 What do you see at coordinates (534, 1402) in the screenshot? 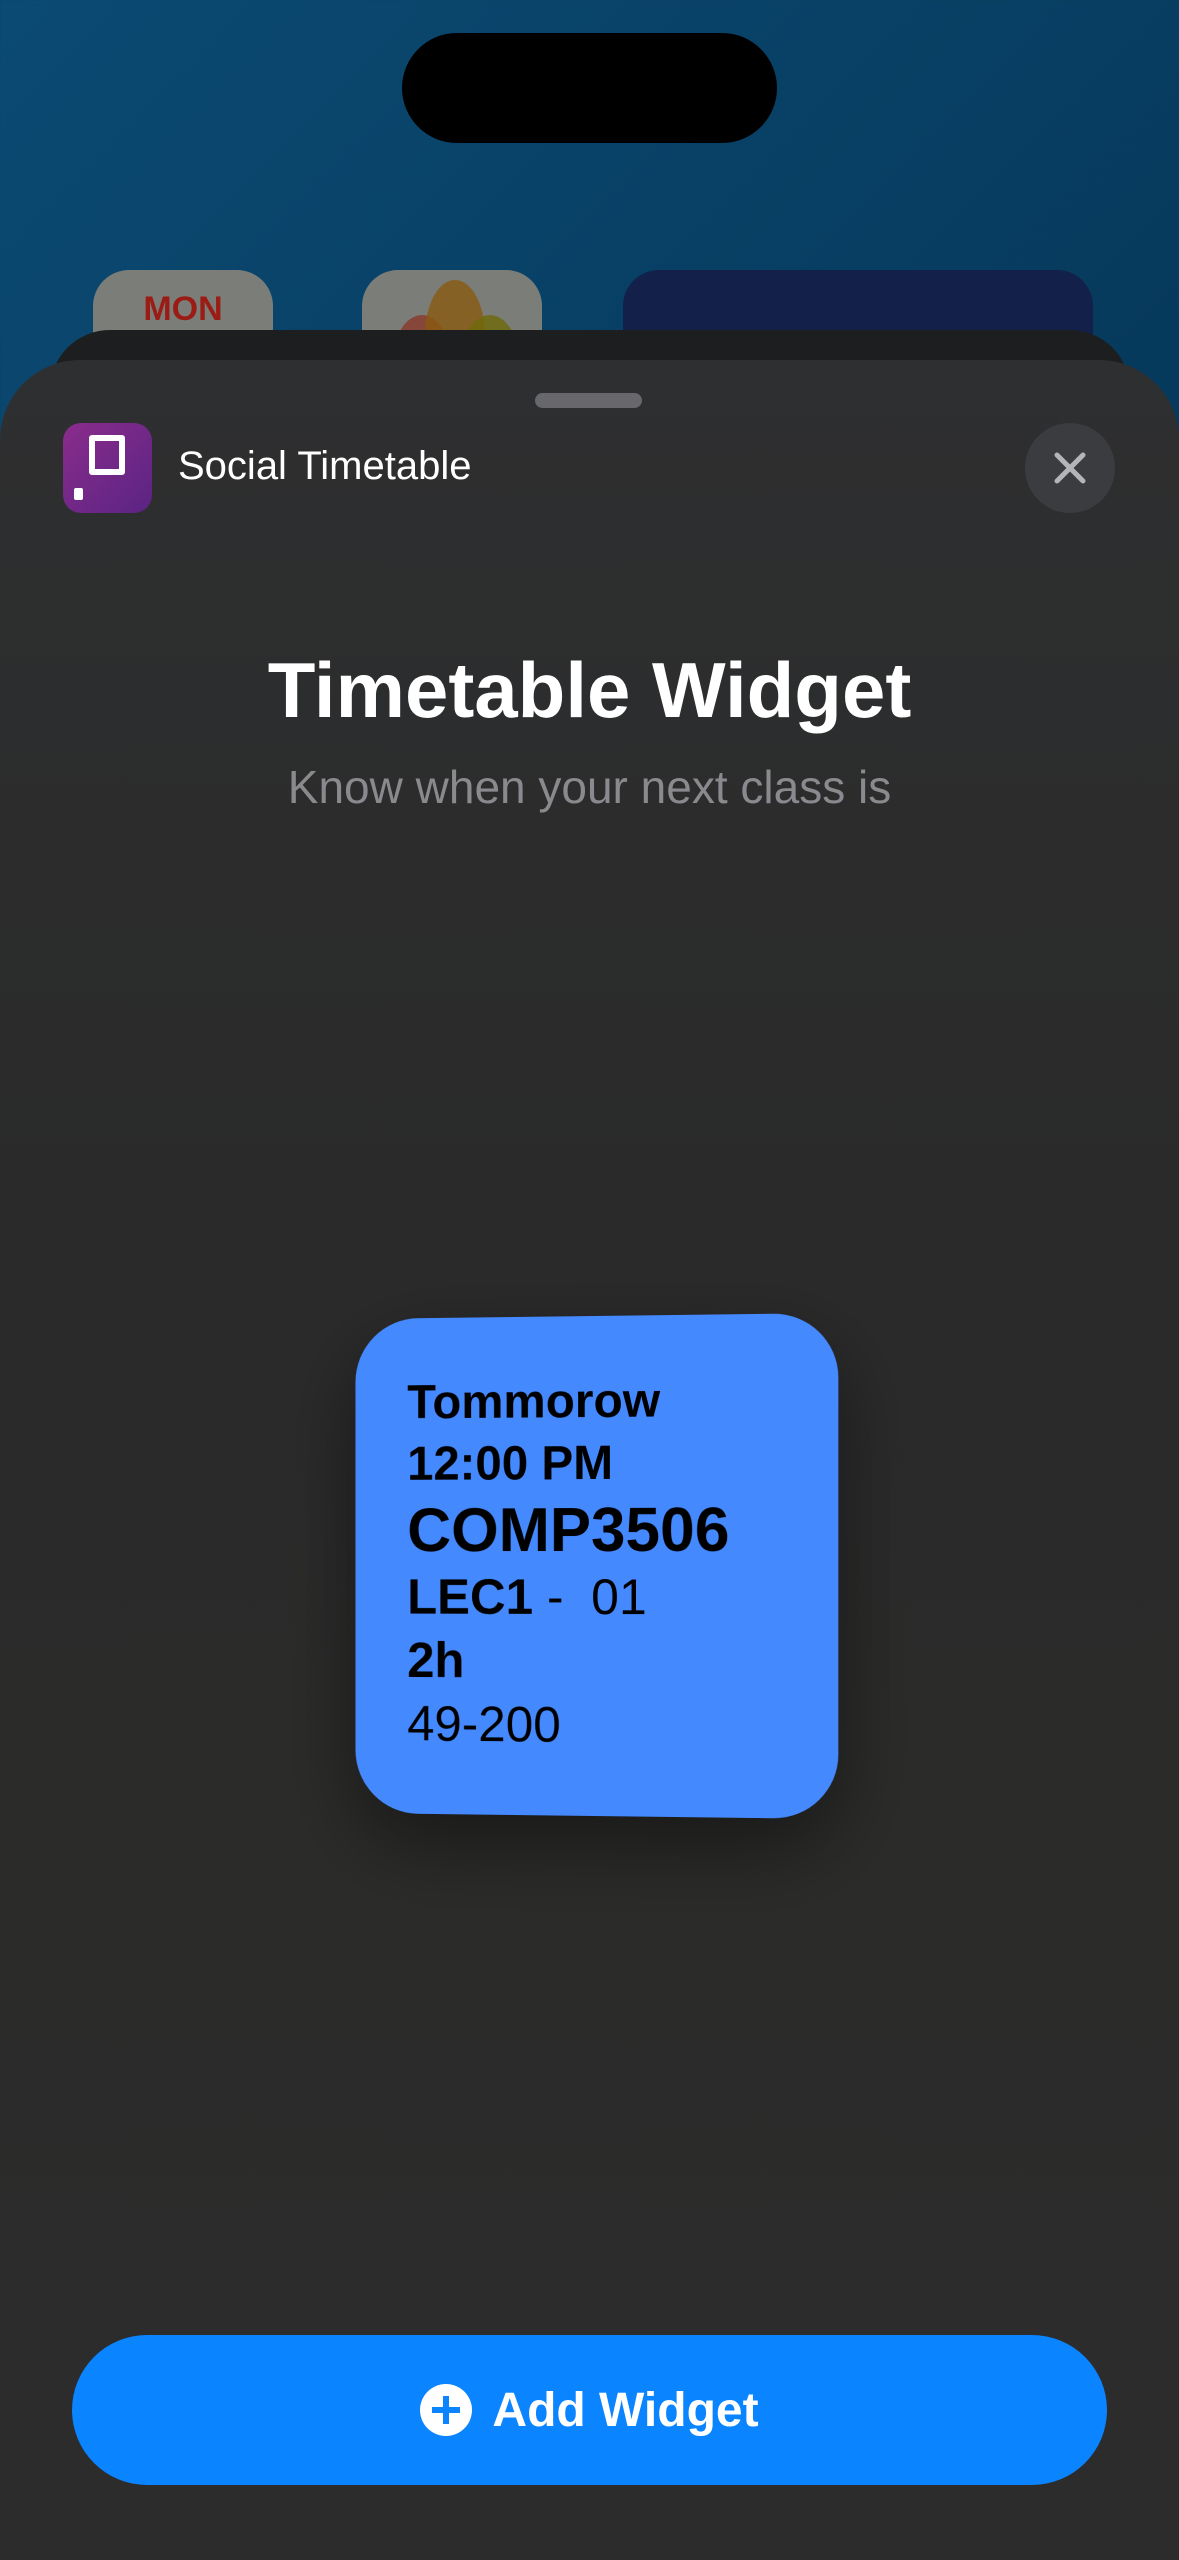
I see `widget-day: Tommorow` at bounding box center [534, 1402].